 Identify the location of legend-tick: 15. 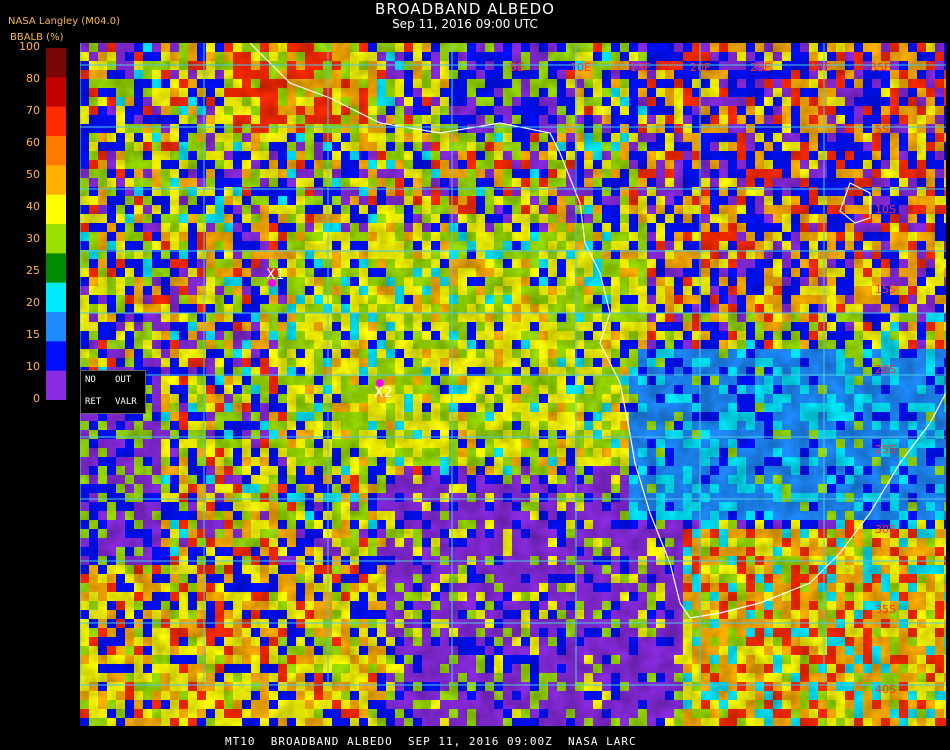
(33, 334).